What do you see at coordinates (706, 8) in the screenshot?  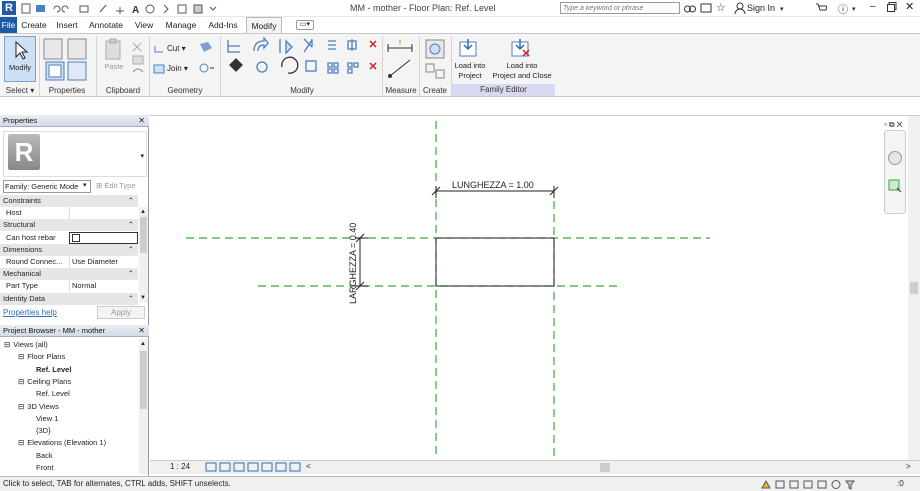 I see `communication-icon` at bounding box center [706, 8].